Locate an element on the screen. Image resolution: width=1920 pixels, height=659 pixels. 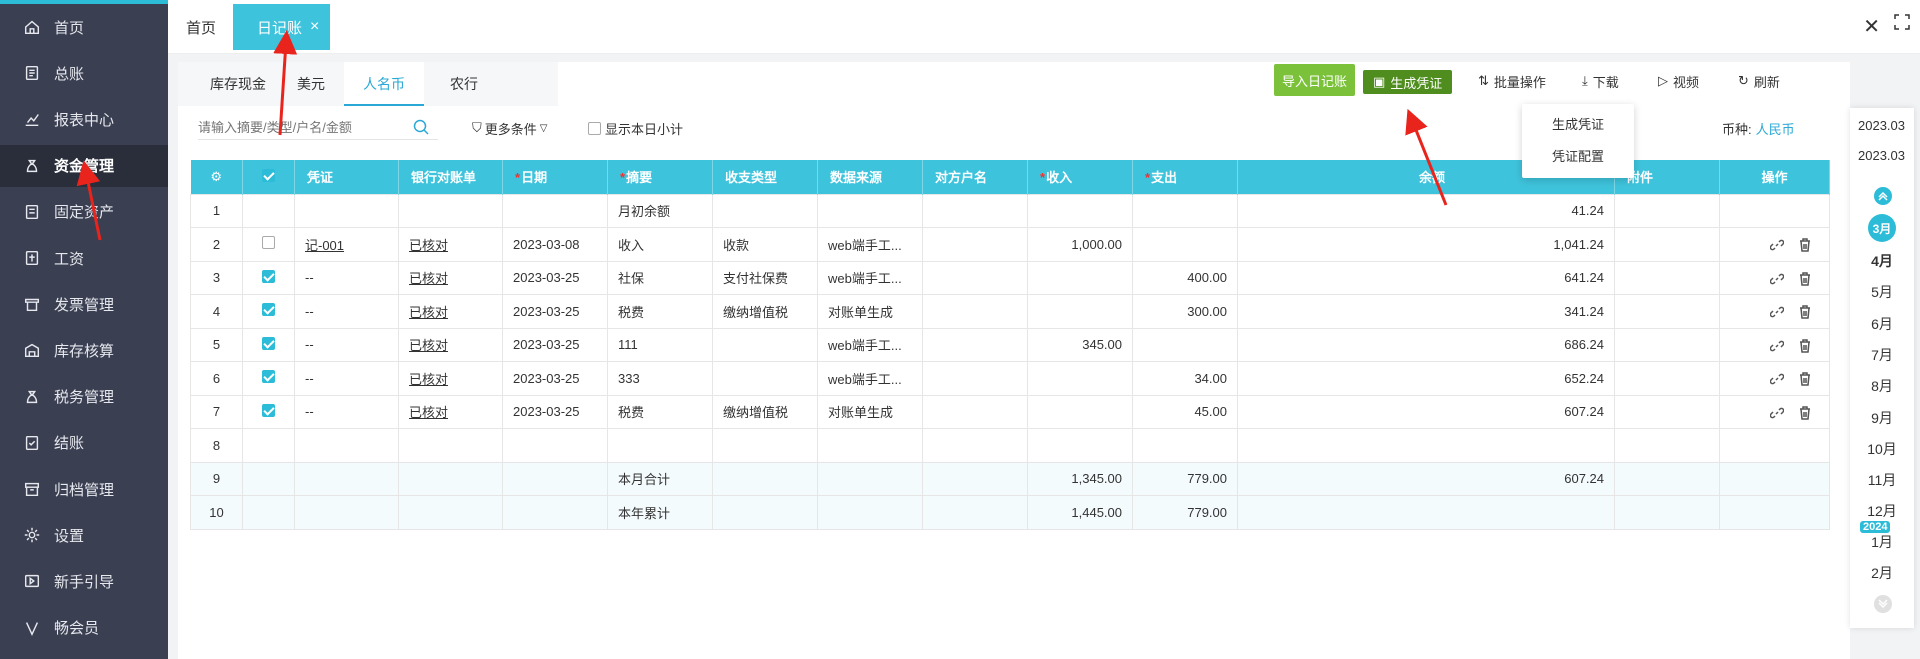
month-item: 2月 is located at coordinates (1882, 573).